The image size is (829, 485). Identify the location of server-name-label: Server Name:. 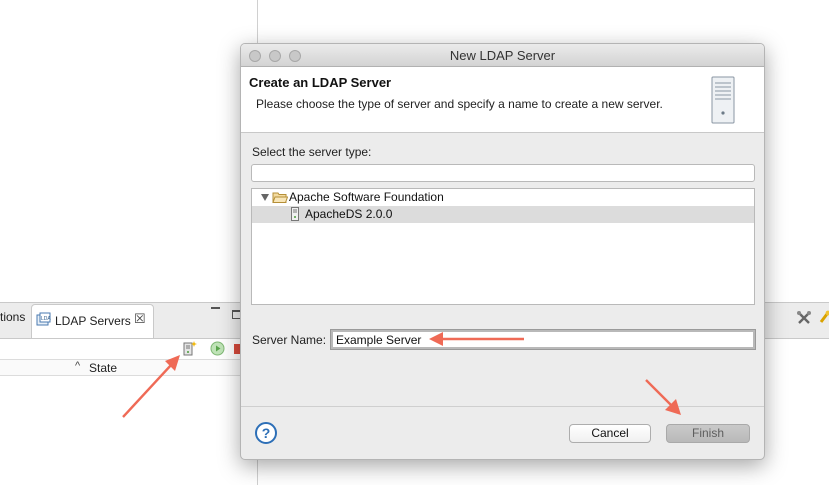
(289, 340).